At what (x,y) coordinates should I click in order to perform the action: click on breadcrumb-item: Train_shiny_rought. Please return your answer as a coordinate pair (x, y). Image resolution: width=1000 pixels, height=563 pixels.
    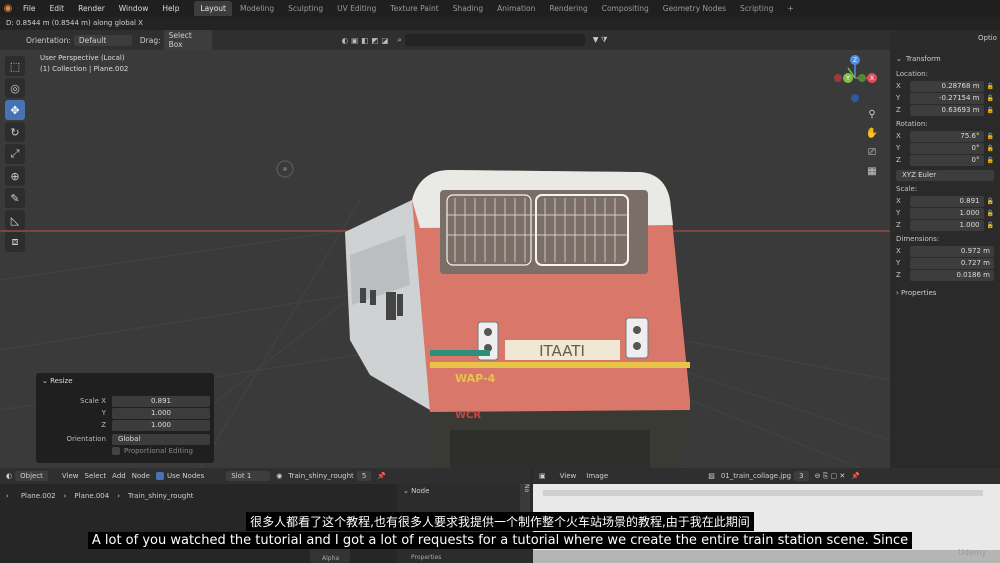
    Looking at the image, I should click on (160, 496).